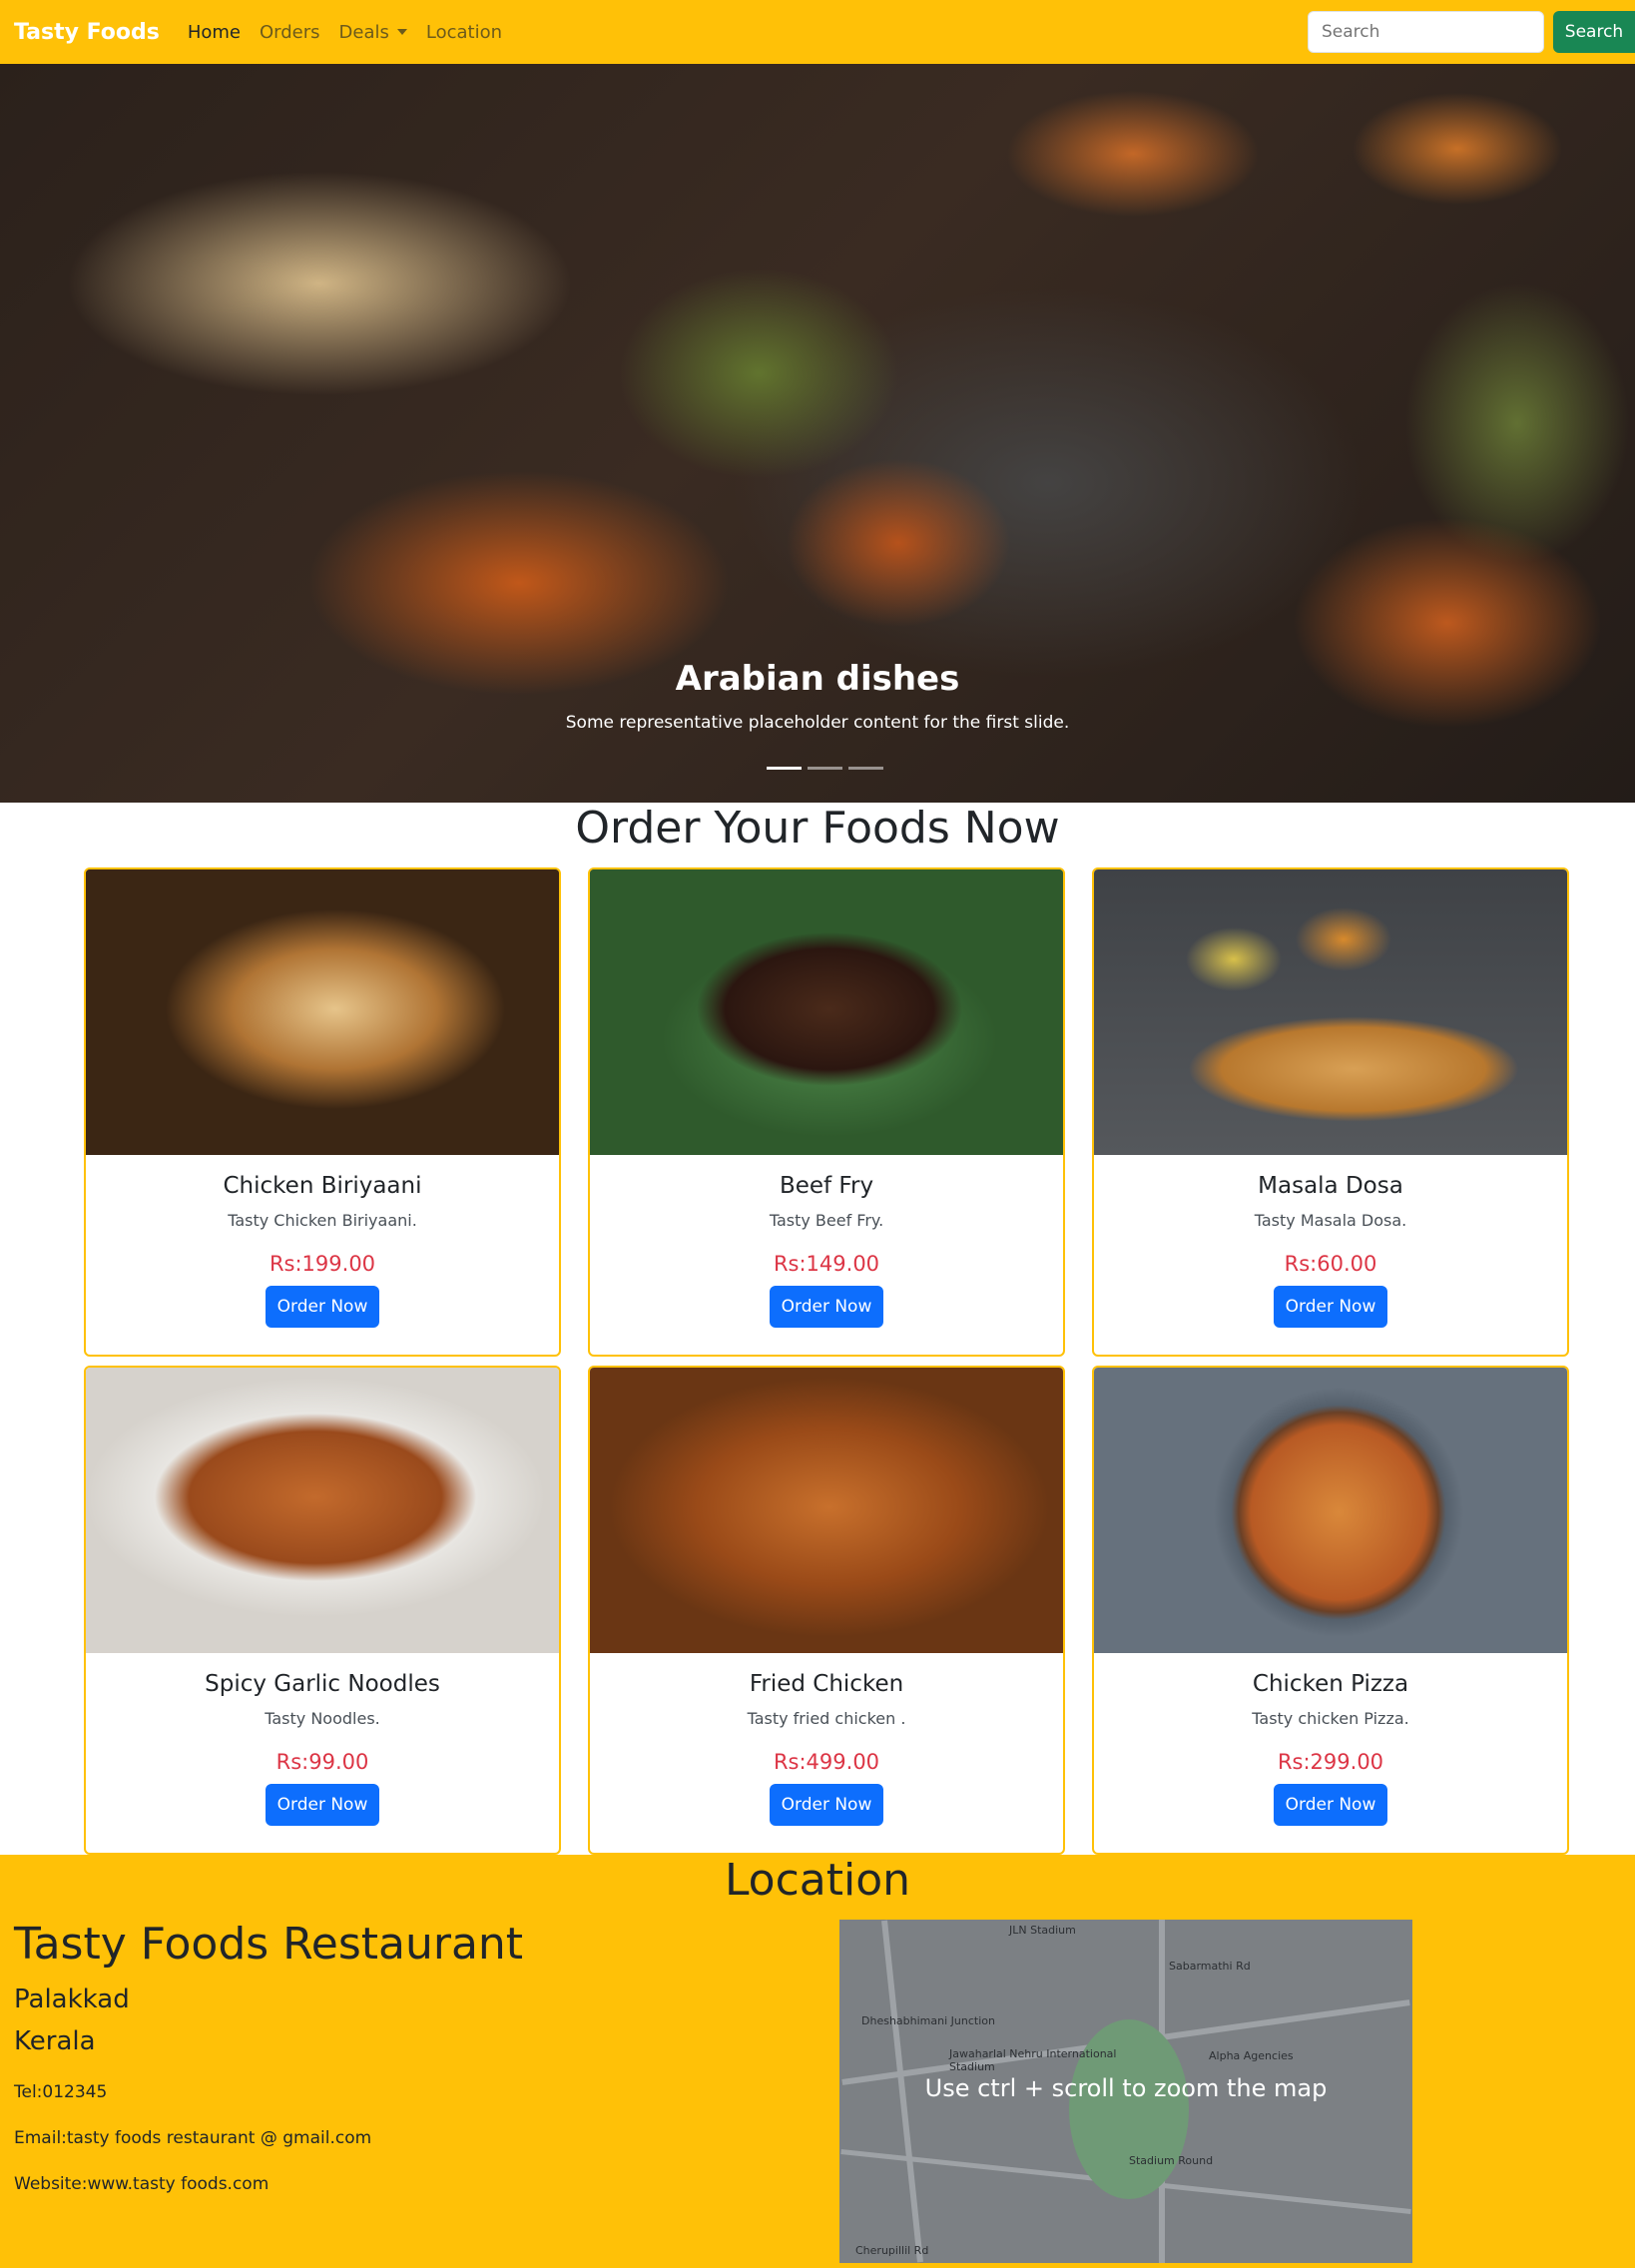  Describe the element at coordinates (826, 1264) in the screenshot. I see `food-price: Rs:149.00` at that location.